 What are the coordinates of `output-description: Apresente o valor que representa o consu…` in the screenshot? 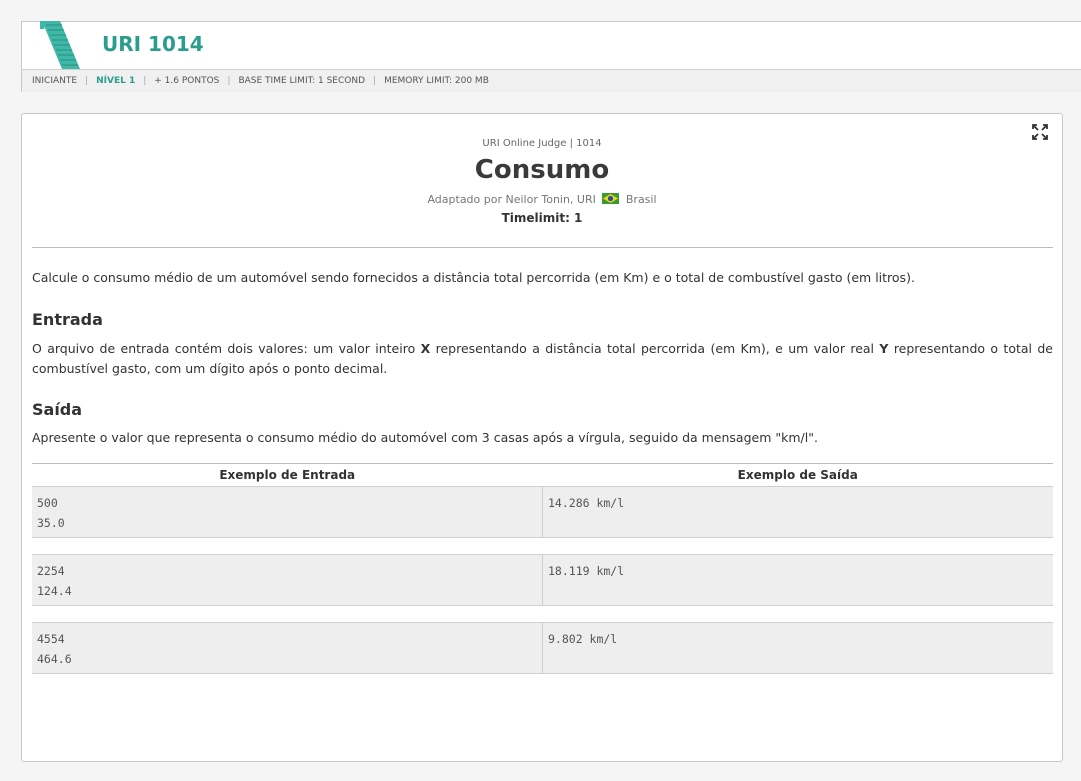 It's located at (425, 437).